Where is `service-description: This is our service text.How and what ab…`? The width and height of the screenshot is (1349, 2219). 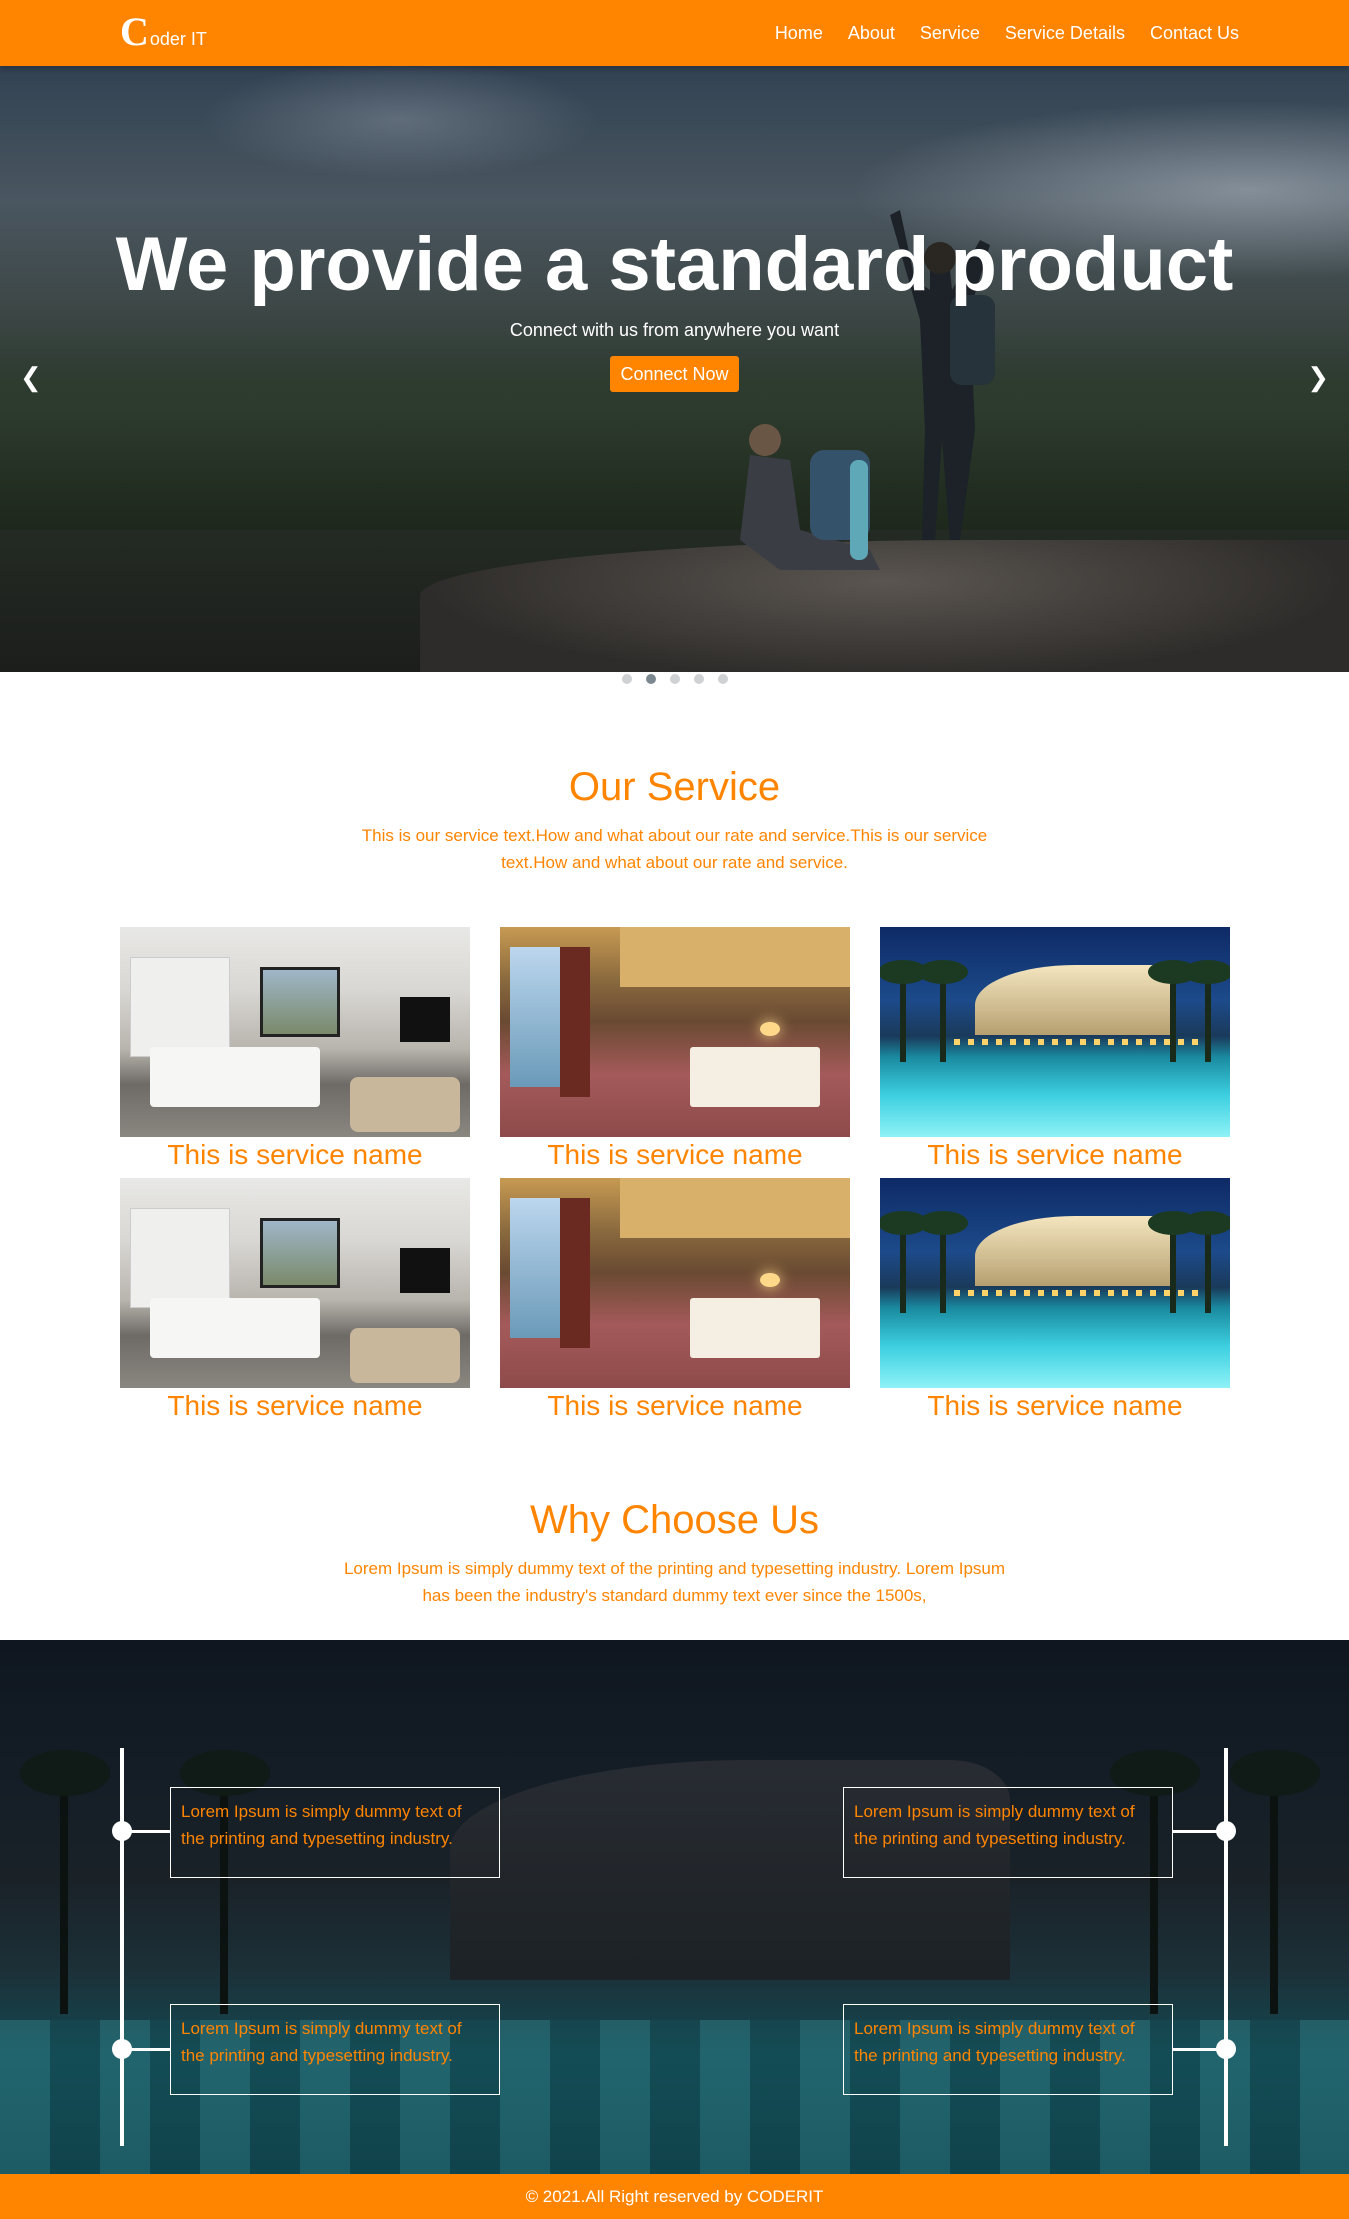
service-description: This is our service text.How and what ab… is located at coordinates (674, 849).